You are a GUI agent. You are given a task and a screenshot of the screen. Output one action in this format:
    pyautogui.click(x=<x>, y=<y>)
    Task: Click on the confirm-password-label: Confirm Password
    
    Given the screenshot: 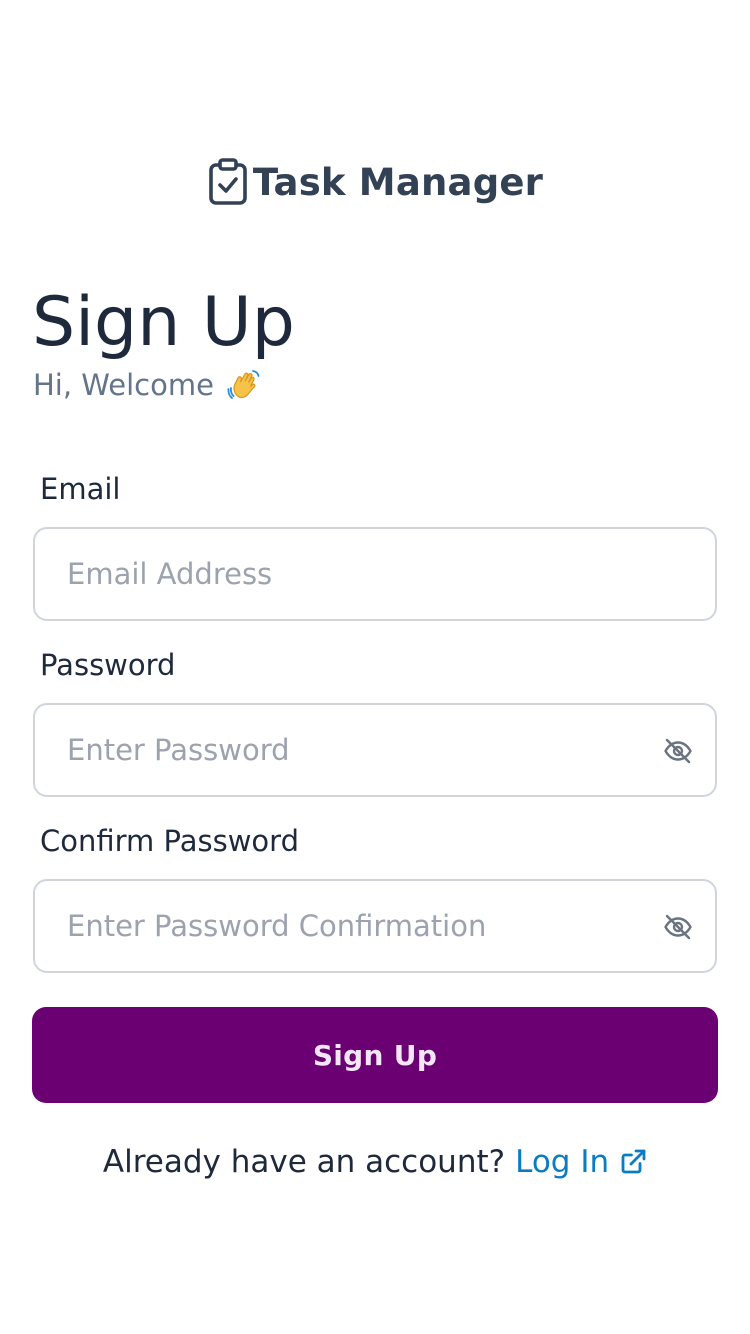 What is the action you would take?
    pyautogui.click(x=169, y=841)
    